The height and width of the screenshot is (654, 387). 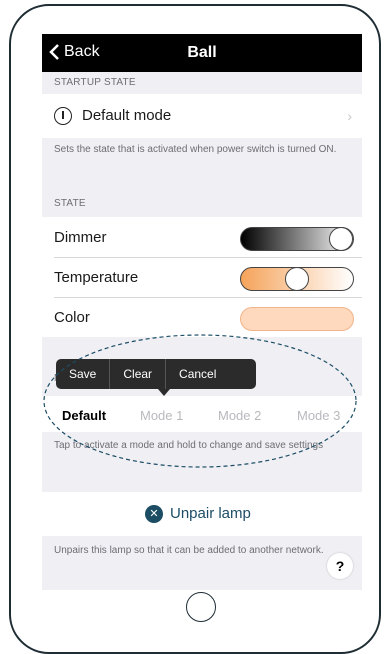 I want to click on close-circle-icon: ✕, so click(x=154, y=514).